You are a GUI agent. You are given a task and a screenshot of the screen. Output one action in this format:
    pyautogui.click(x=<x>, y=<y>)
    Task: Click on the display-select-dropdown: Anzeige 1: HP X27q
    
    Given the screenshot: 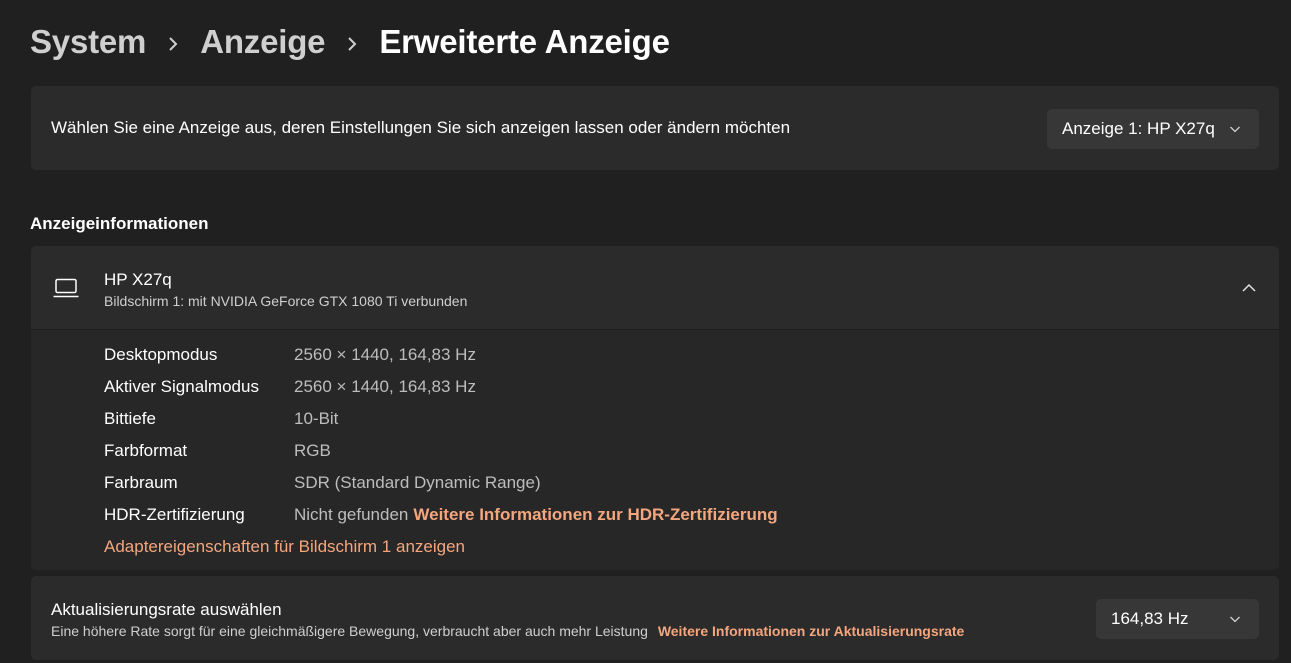 What is the action you would take?
    pyautogui.click(x=1153, y=129)
    